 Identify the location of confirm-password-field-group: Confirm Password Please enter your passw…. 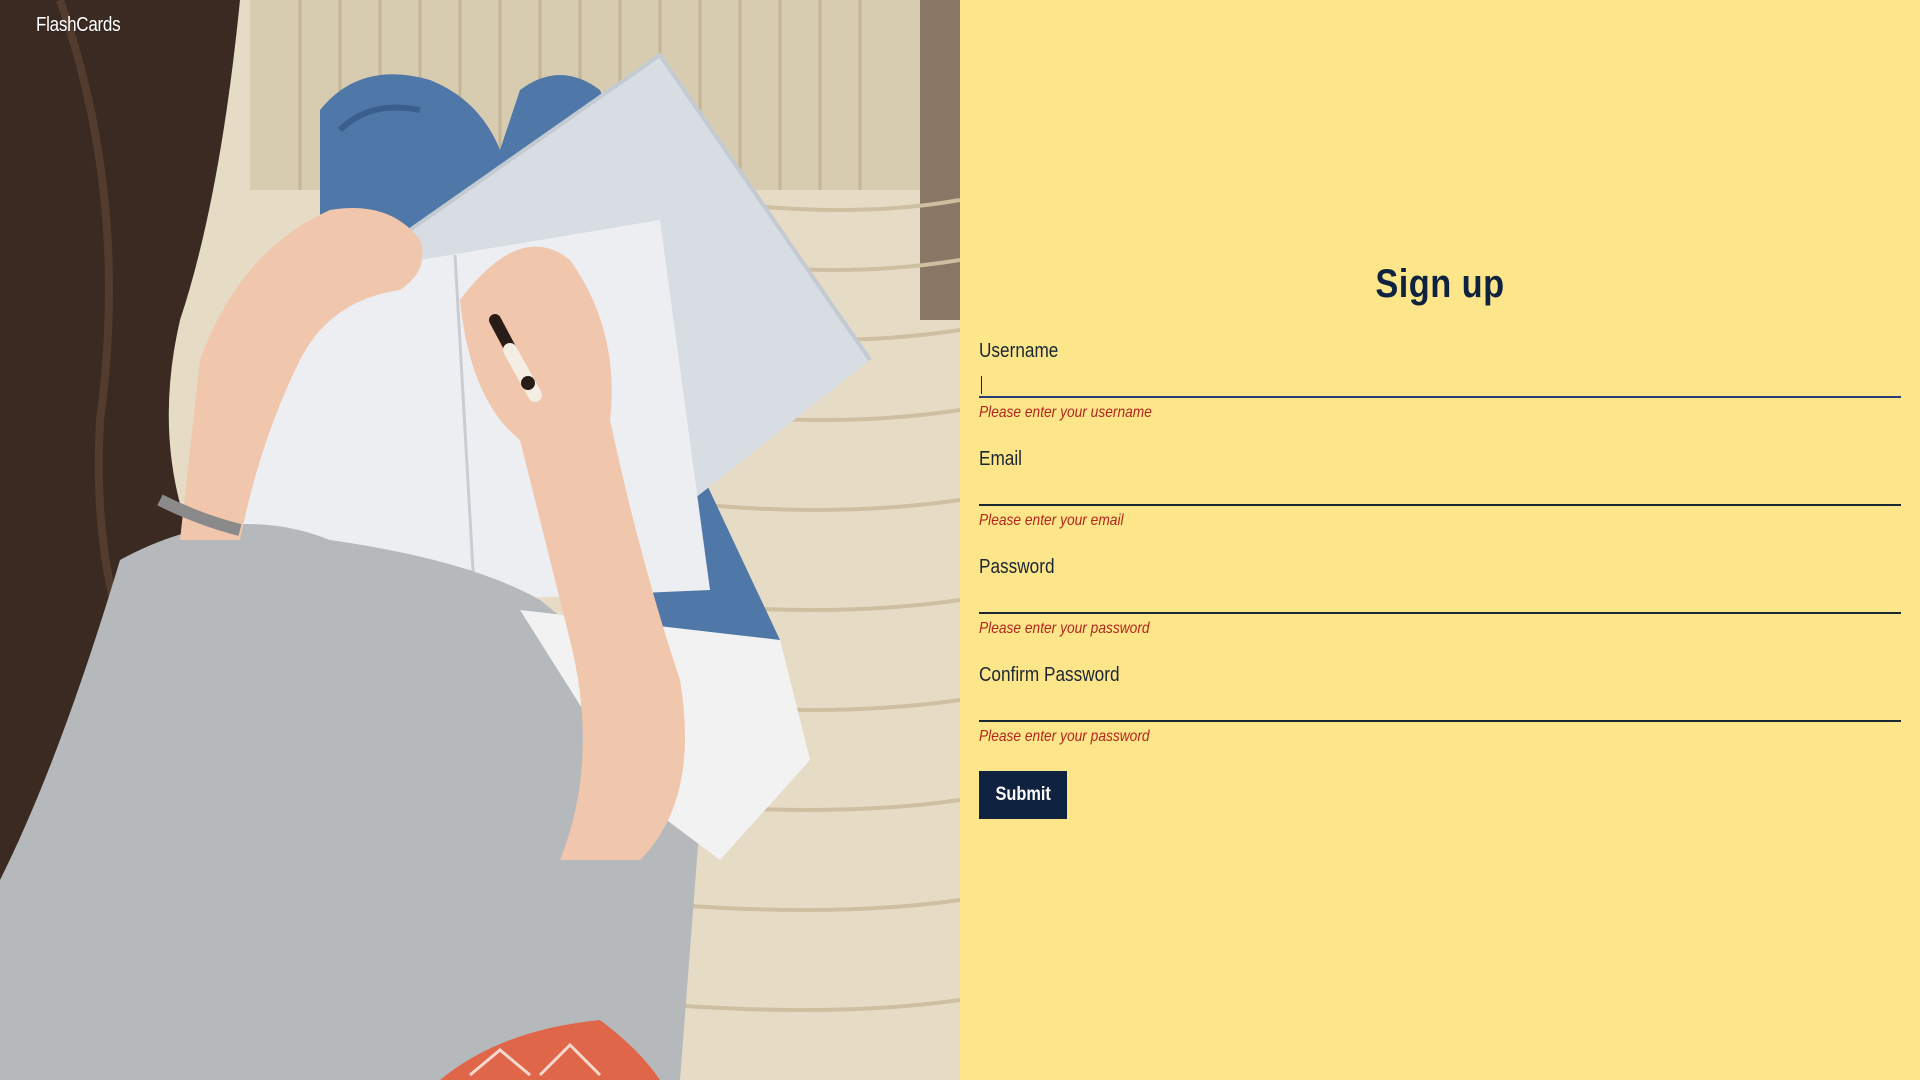
(1440, 705).